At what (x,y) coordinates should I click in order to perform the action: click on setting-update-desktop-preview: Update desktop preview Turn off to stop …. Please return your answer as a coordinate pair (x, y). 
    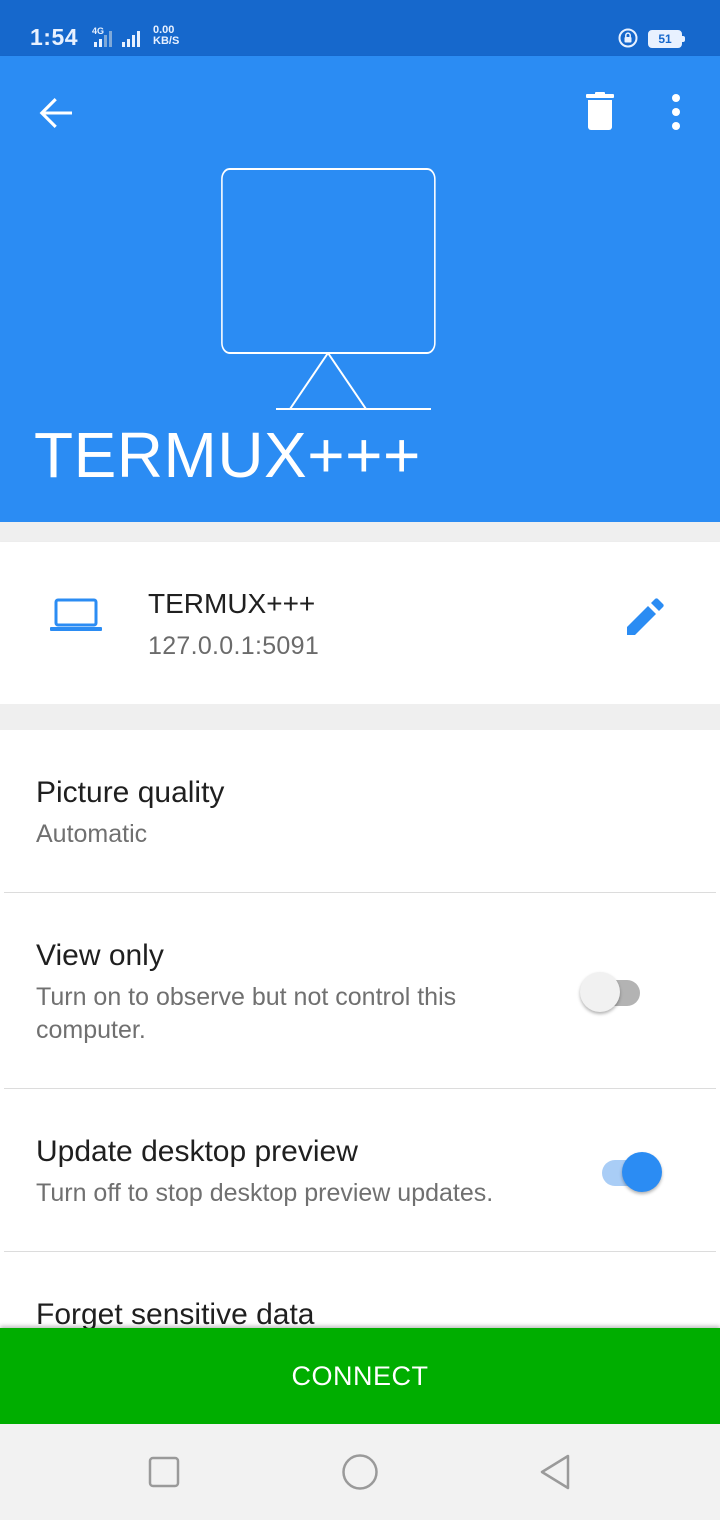
    Looking at the image, I should click on (360, 1170).